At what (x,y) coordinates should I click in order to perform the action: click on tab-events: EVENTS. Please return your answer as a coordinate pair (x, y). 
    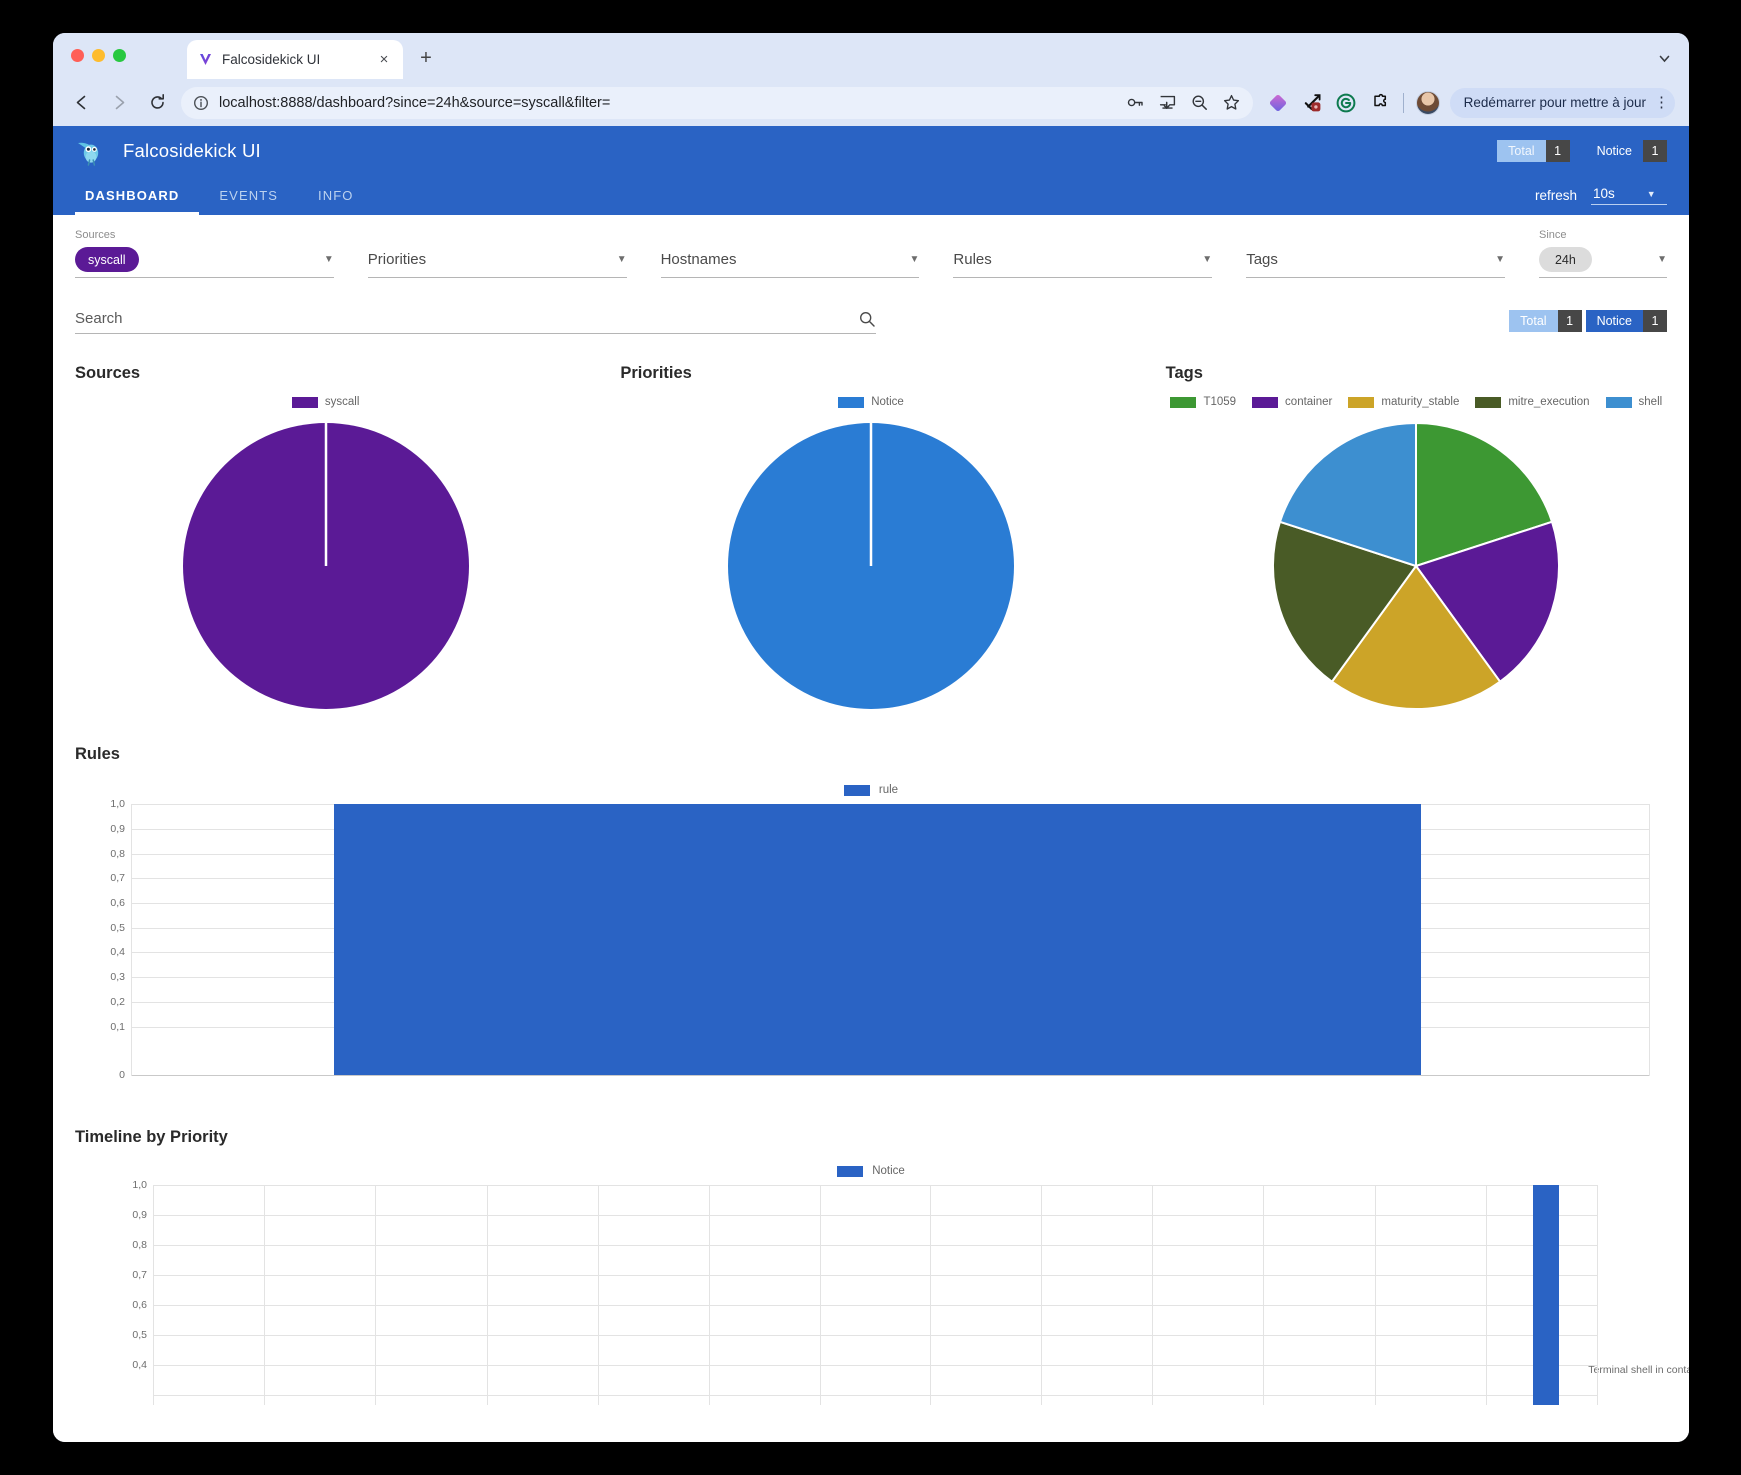
    Looking at the image, I should click on (248, 195).